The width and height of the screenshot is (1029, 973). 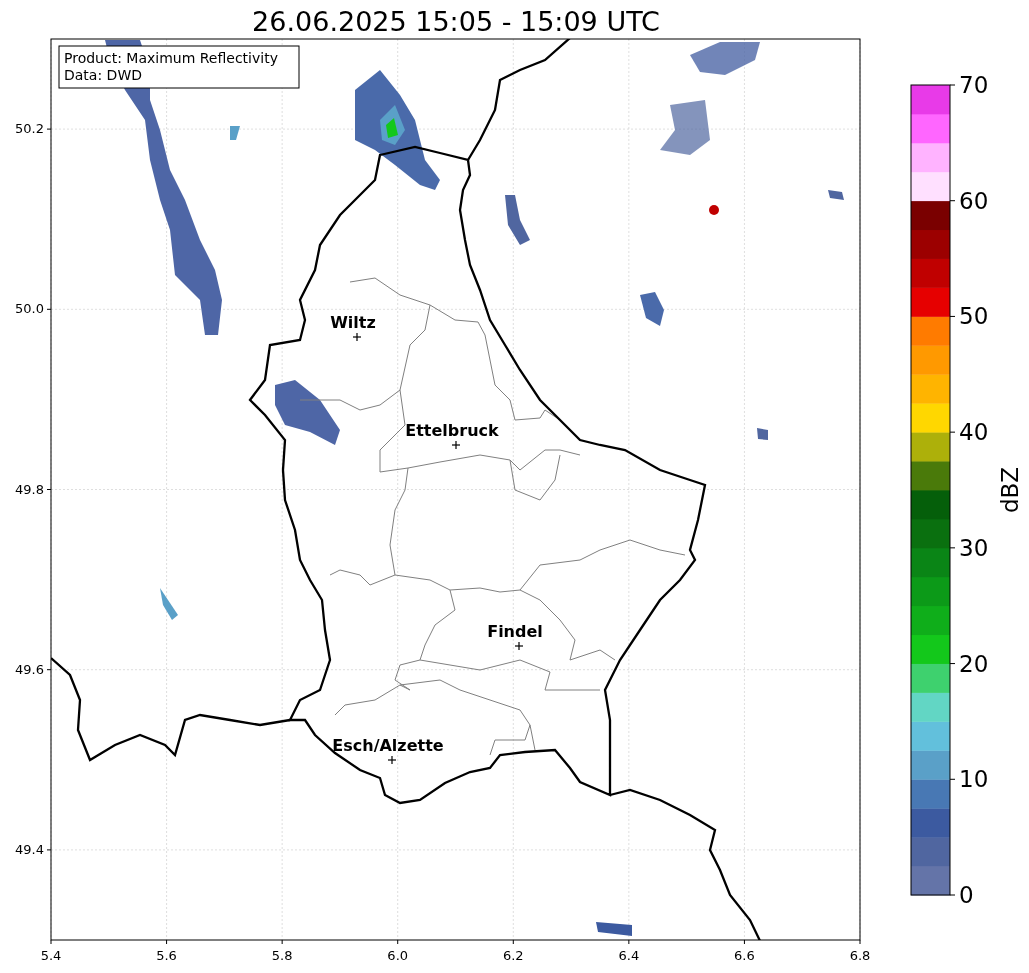 I want to click on colorbar-tick-label: 70, so click(x=974, y=85).